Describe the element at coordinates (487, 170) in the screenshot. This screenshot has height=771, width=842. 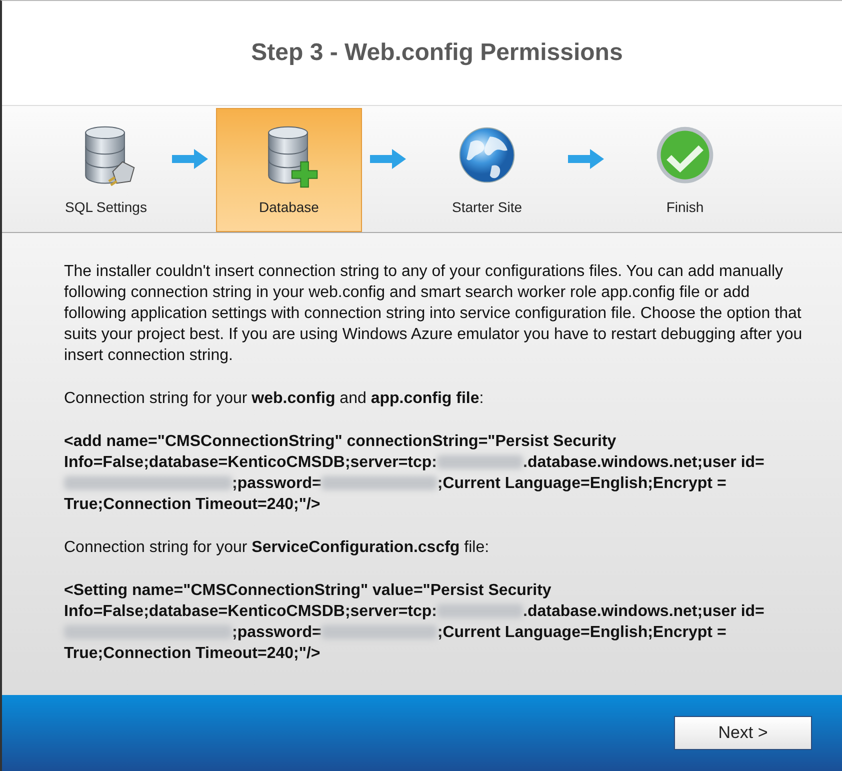
I see `wizard-step: Starter Site` at that location.